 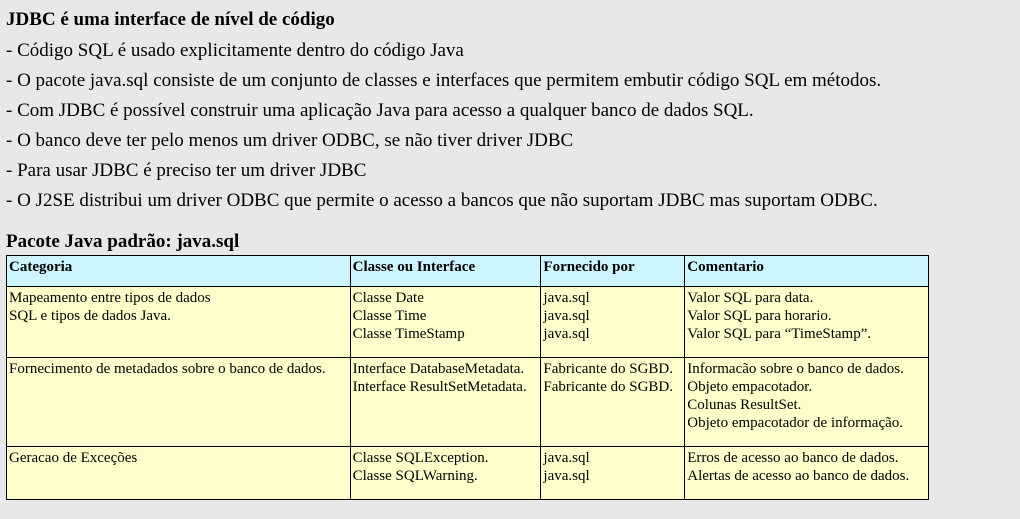 I want to click on cell-line: Erros de acesso ao banco de dados., so click(x=793, y=458).